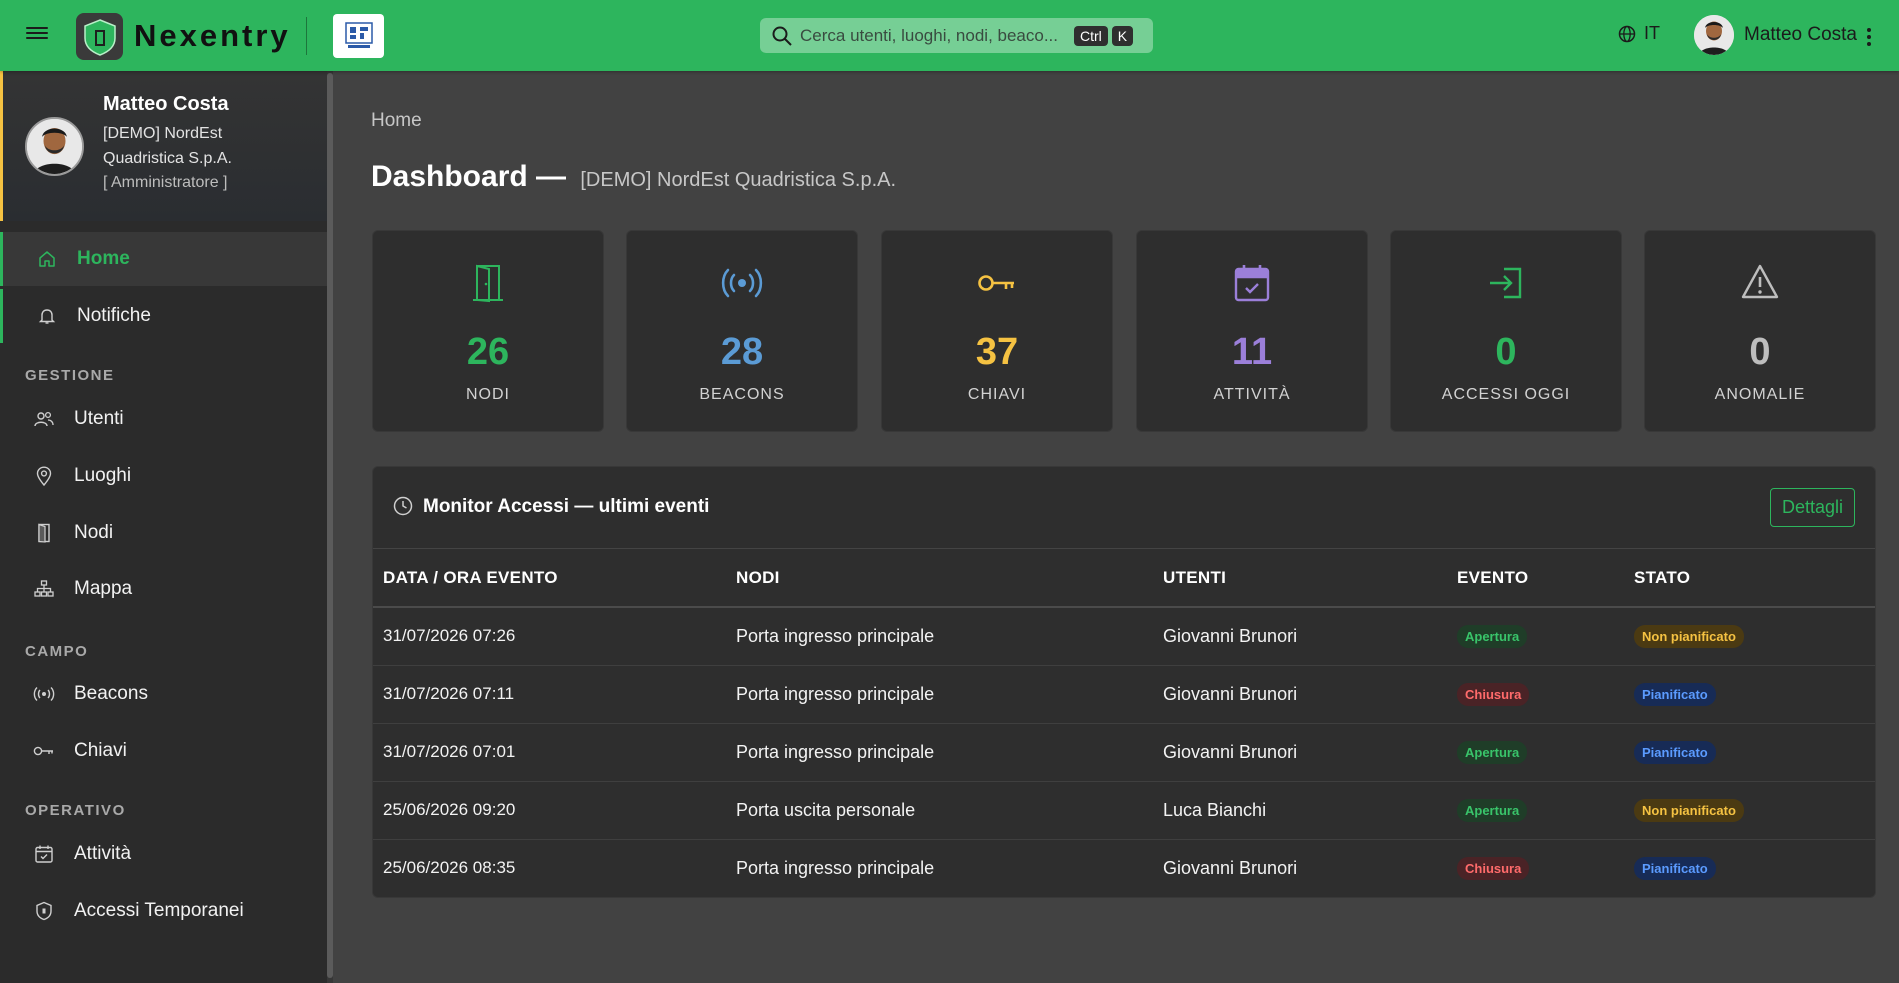  I want to click on column-header-event: EVENTO, so click(1535, 578).